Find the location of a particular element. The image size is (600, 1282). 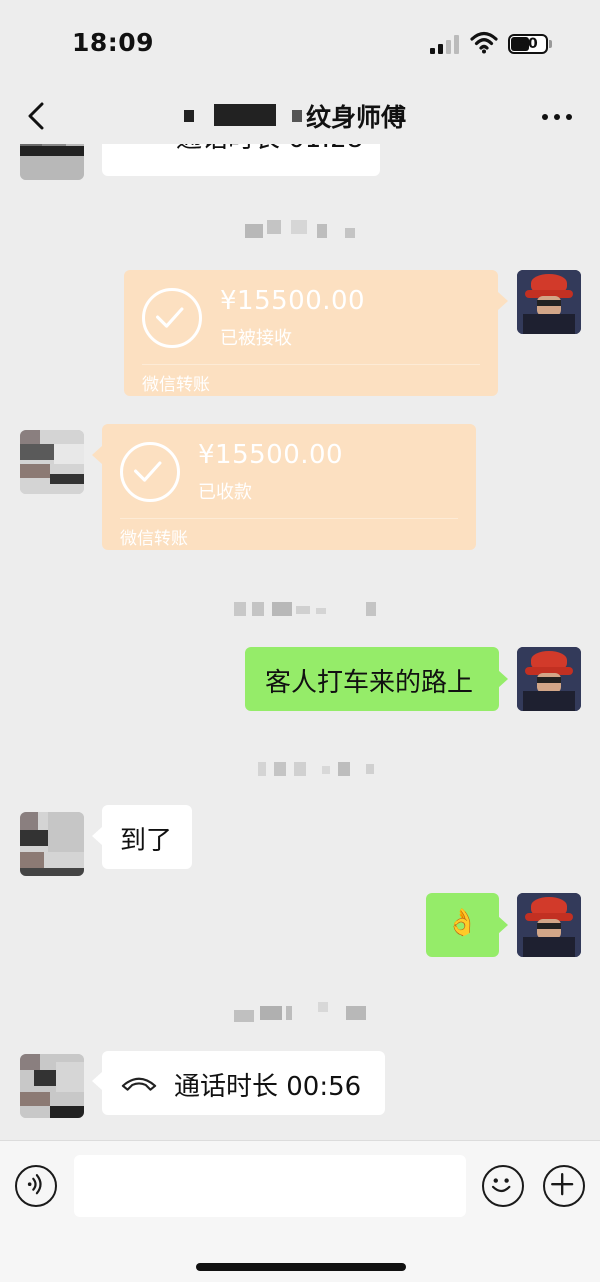

battery-icon: 50 is located at coordinates (528, 44).